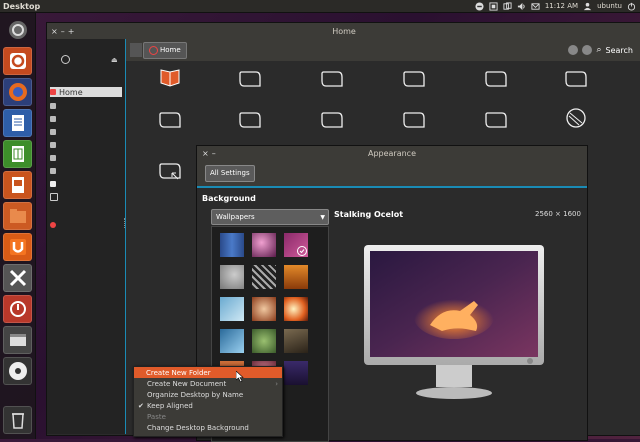 The width and height of the screenshot is (640, 442). Describe the element at coordinates (535, 6) in the screenshot. I see `mail-envelope-icon` at that location.